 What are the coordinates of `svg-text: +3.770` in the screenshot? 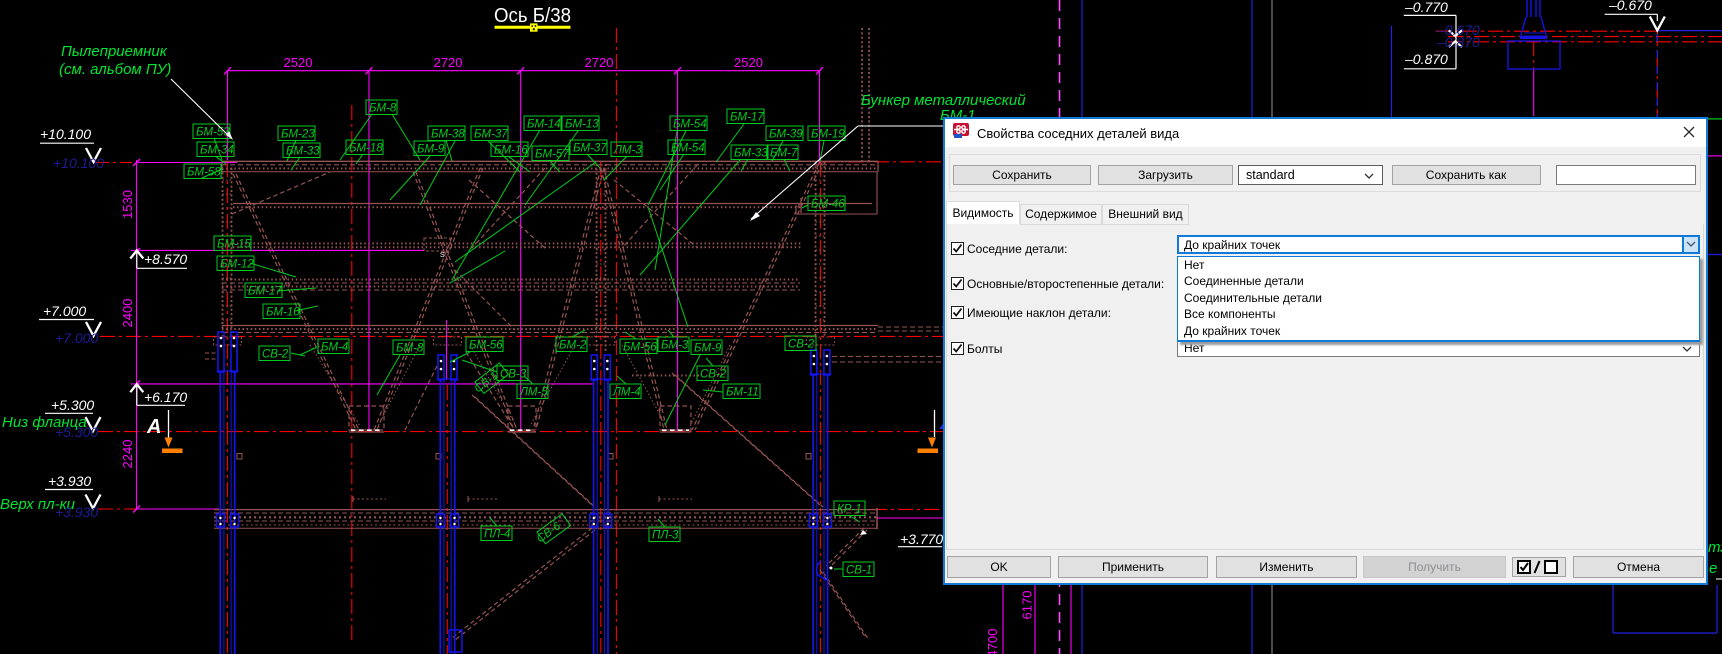 It's located at (921, 539).